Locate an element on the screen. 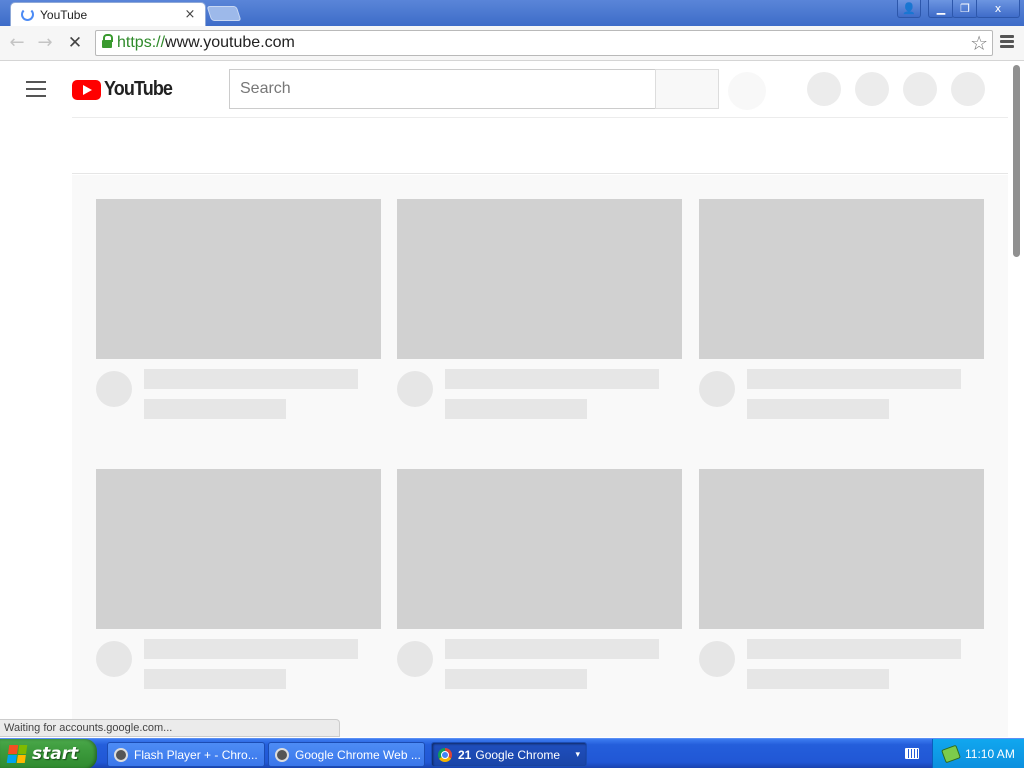 This screenshot has height=768, width=1024. tab-youtube: YouTube × is located at coordinates (108, 14).